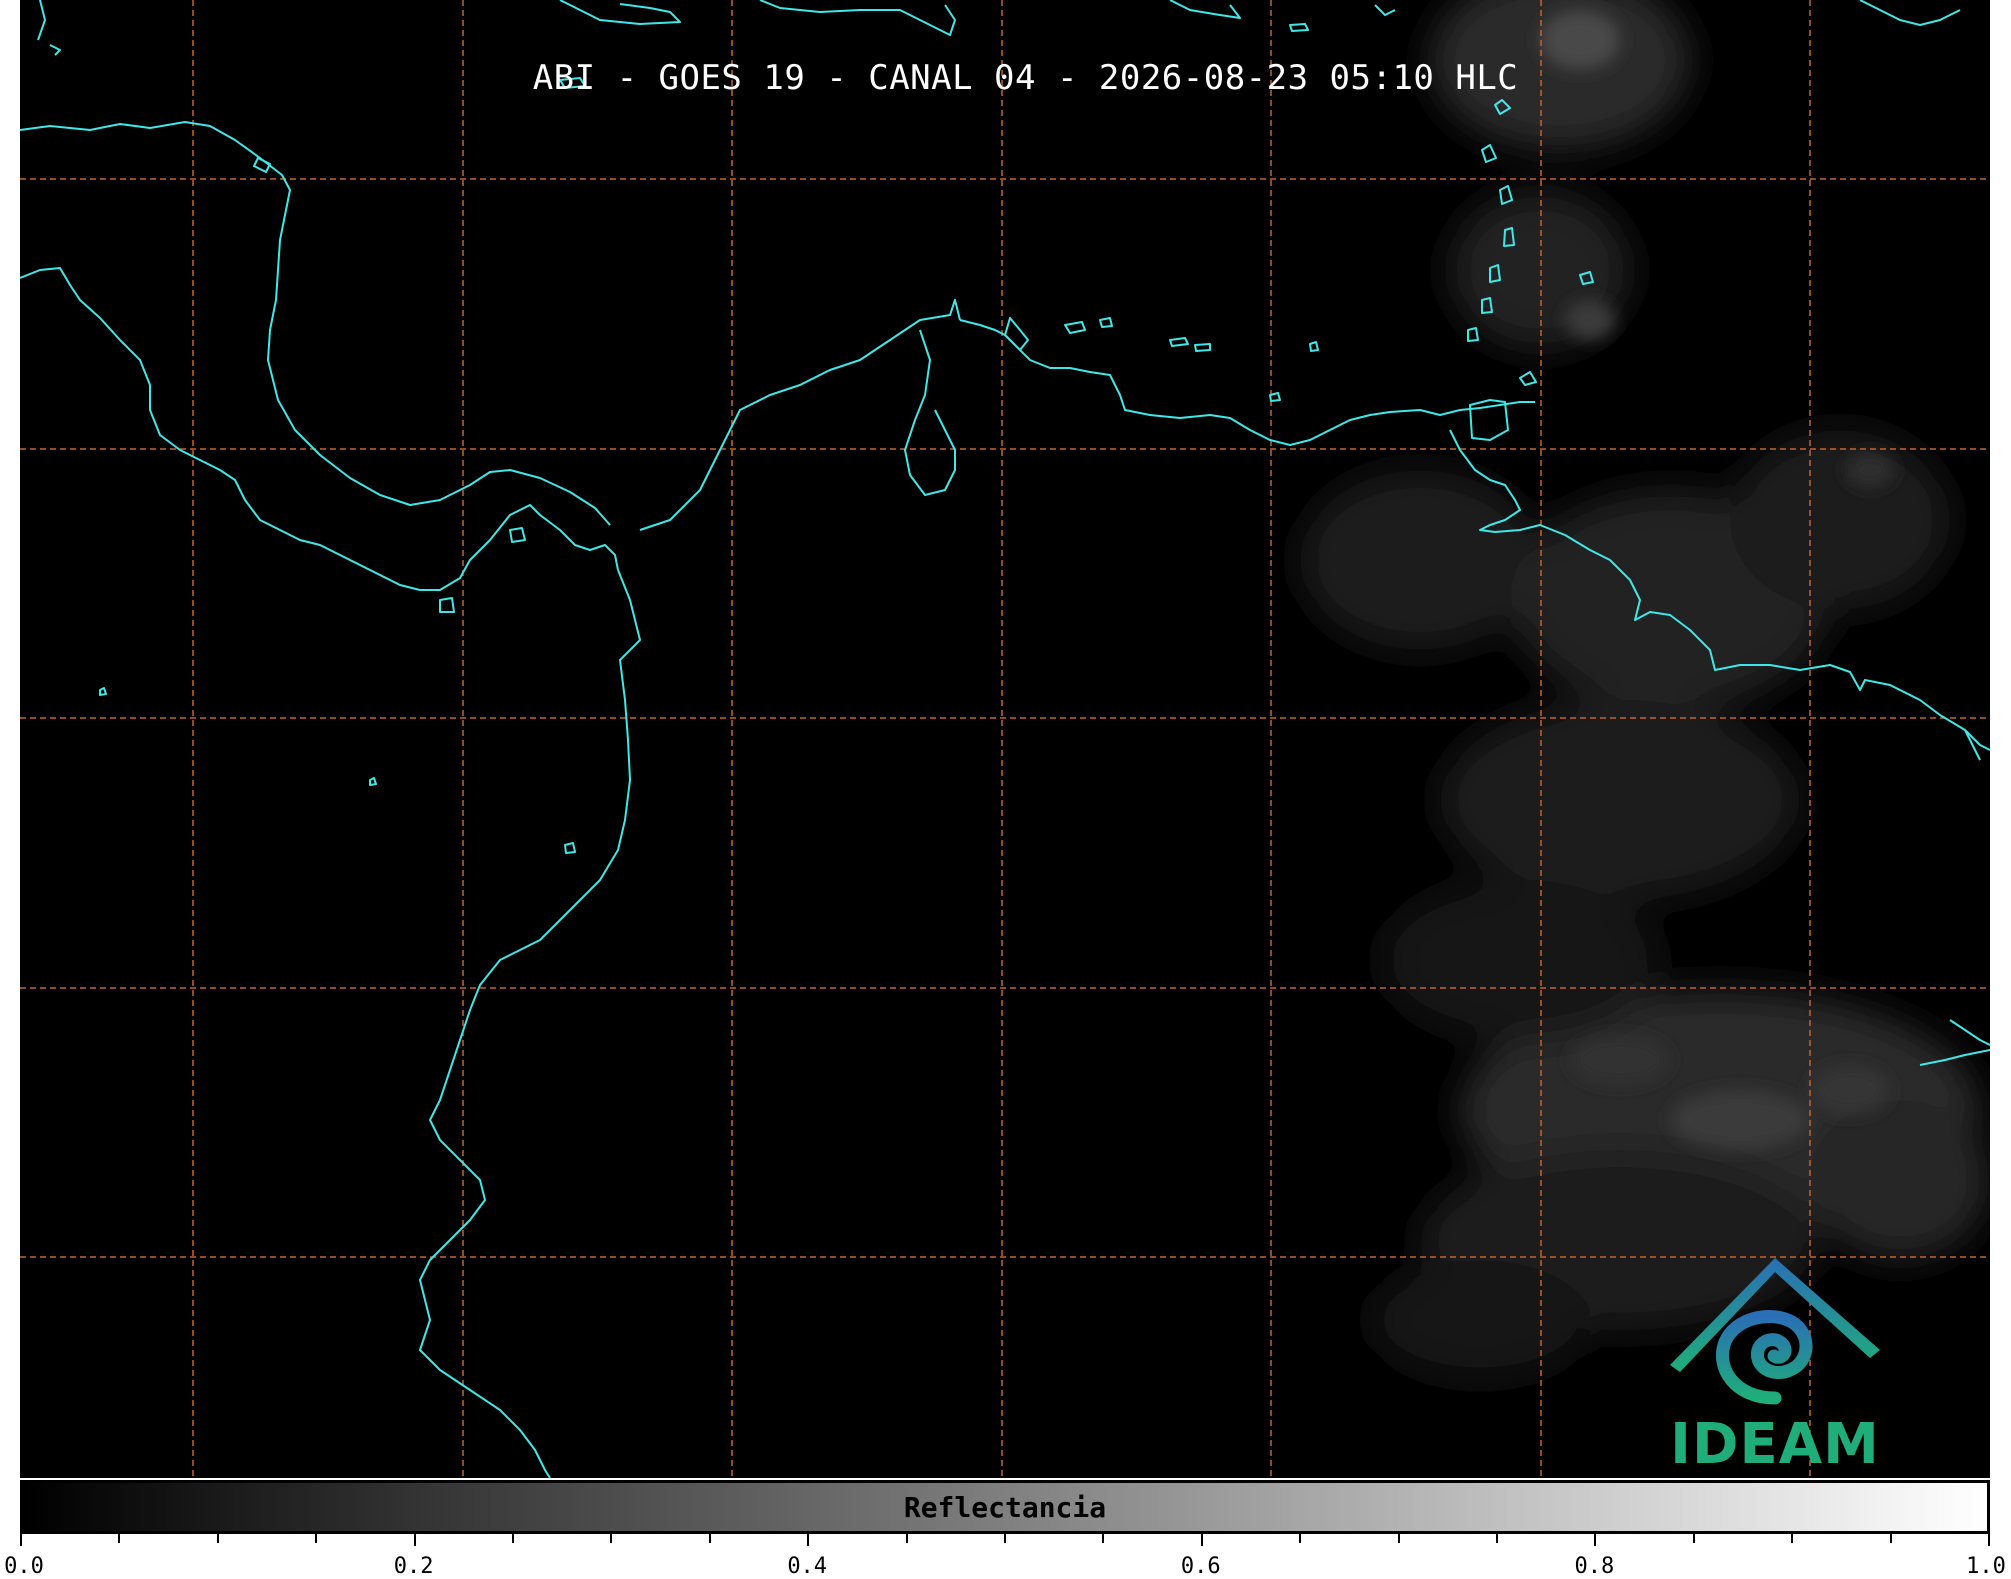 The width and height of the screenshot is (2011, 1579). Describe the element at coordinates (1005, 1556) in the screenshot. I see `colorbar-axis: 0.0 0.2 0.4 0.6 0.8 1.0` at that location.